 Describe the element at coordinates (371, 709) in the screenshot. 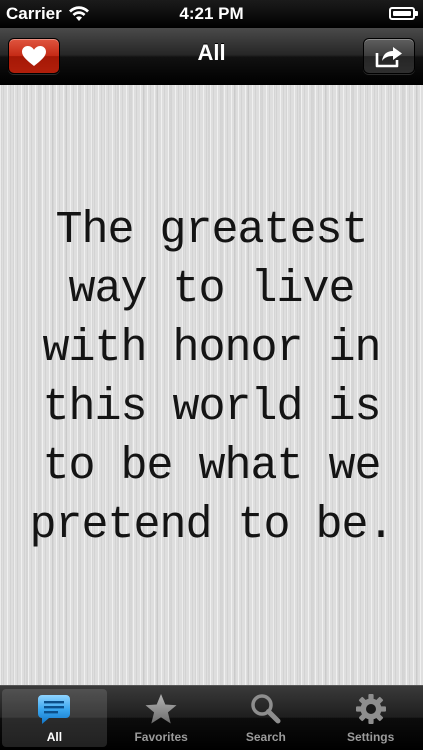

I see `gear-icon` at that location.